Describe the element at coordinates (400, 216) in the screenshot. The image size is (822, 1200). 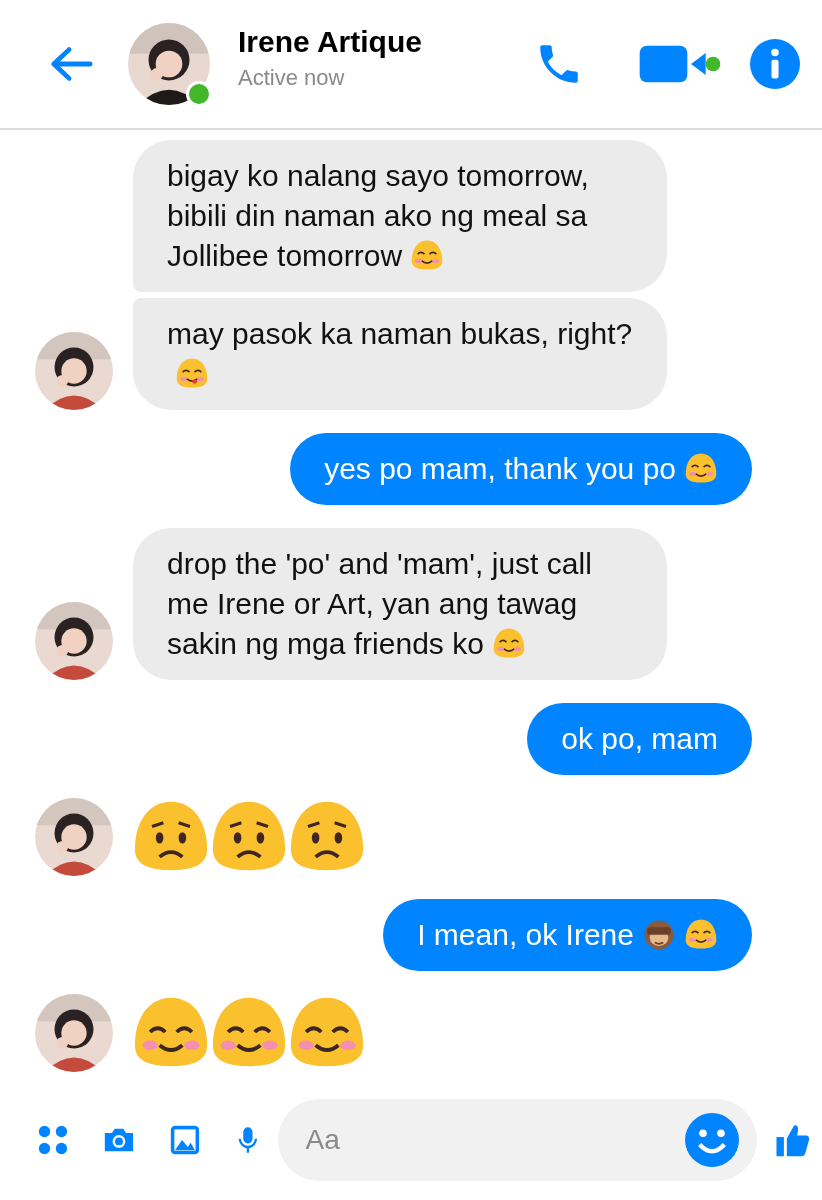
I see `message-bubble: bigay ko nalang sayo tomorrow, bibili din naman ako ng meal sa Jollibee tomorrow` at that location.